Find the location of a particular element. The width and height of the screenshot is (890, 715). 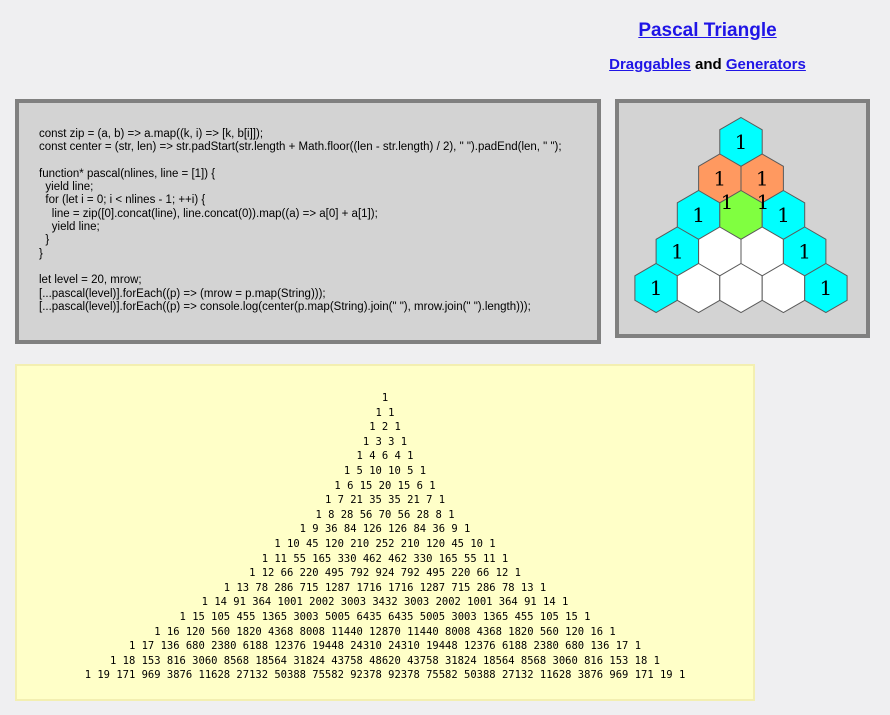

output-row: 1 5 10 10 5 1 is located at coordinates (385, 471).